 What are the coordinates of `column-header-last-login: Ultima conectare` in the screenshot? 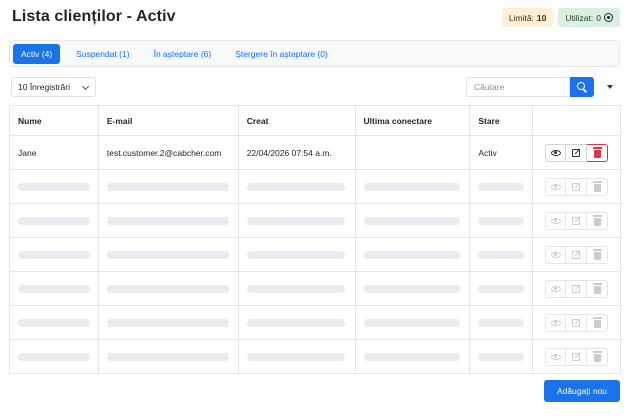 It's located at (412, 120).